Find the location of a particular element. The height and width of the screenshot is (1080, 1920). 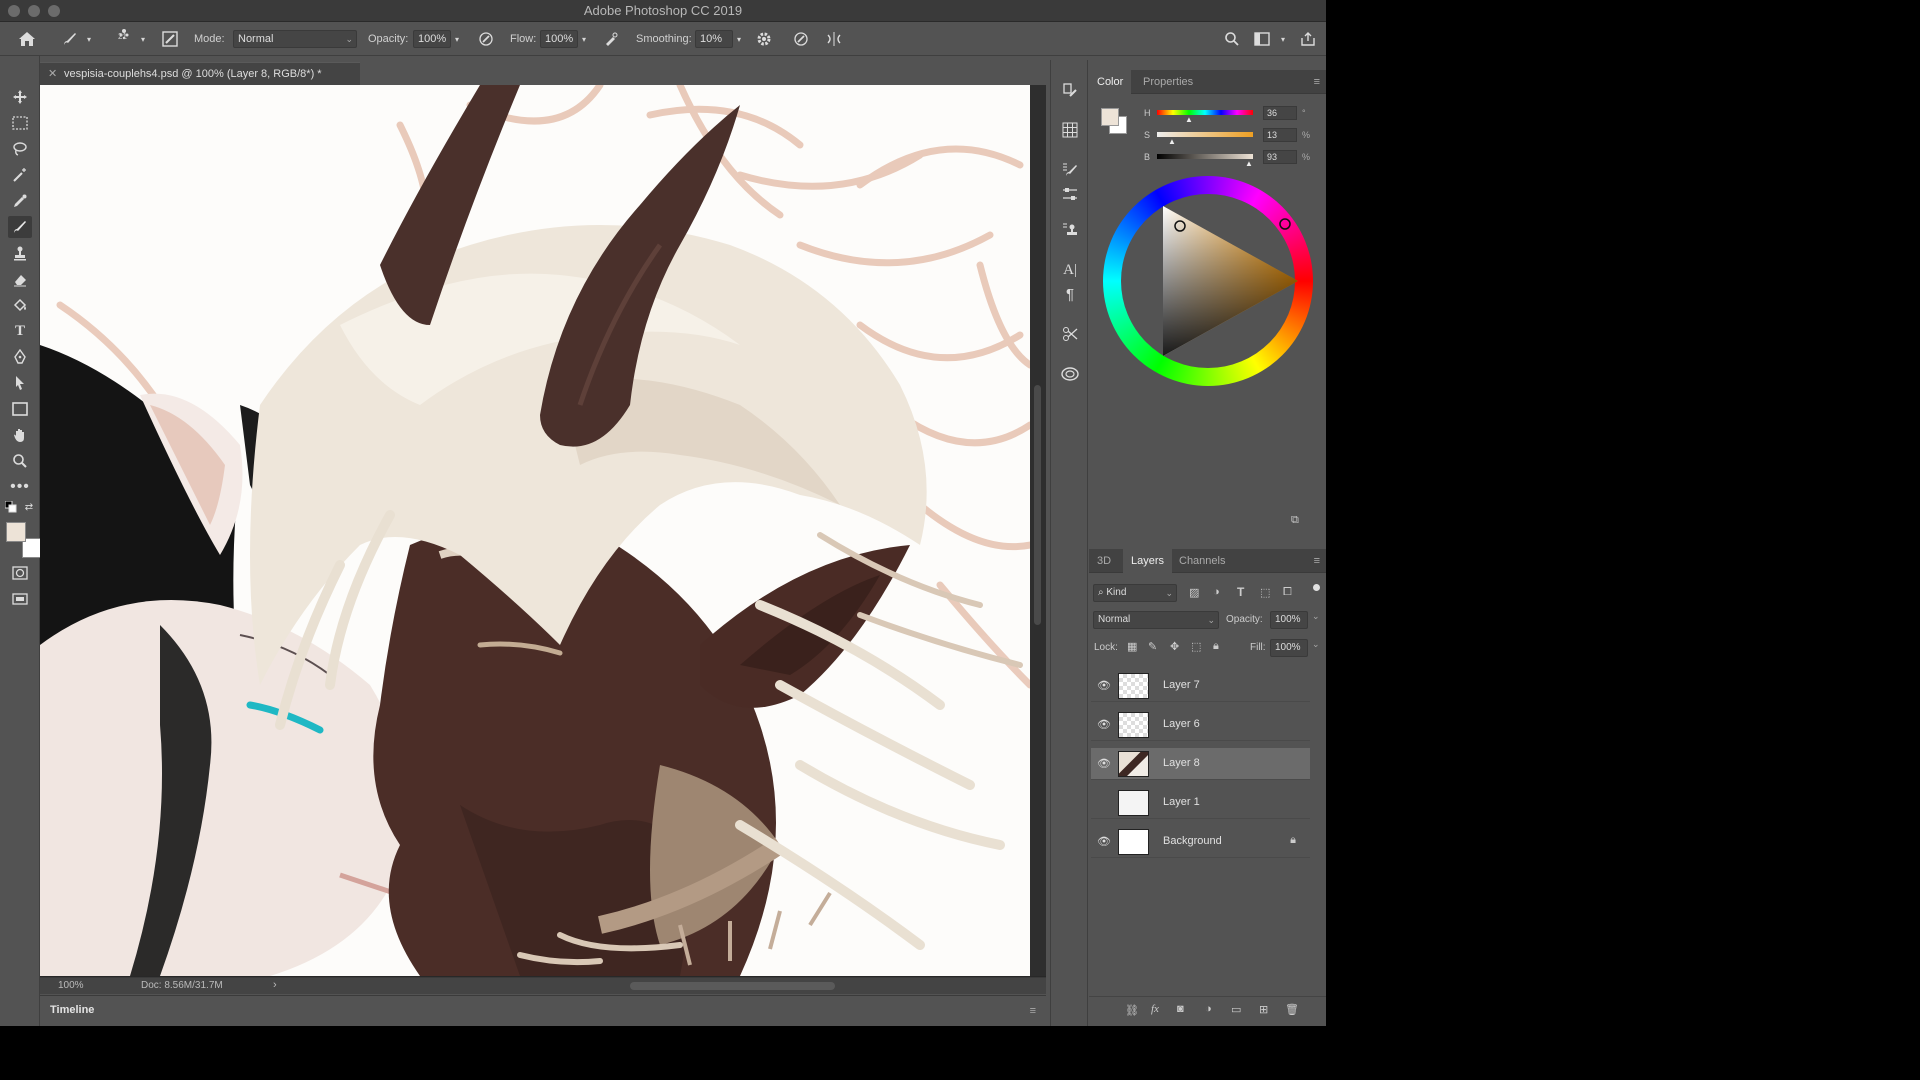

layer-row: 👁︎ Layer 7 is located at coordinates (1200, 686).